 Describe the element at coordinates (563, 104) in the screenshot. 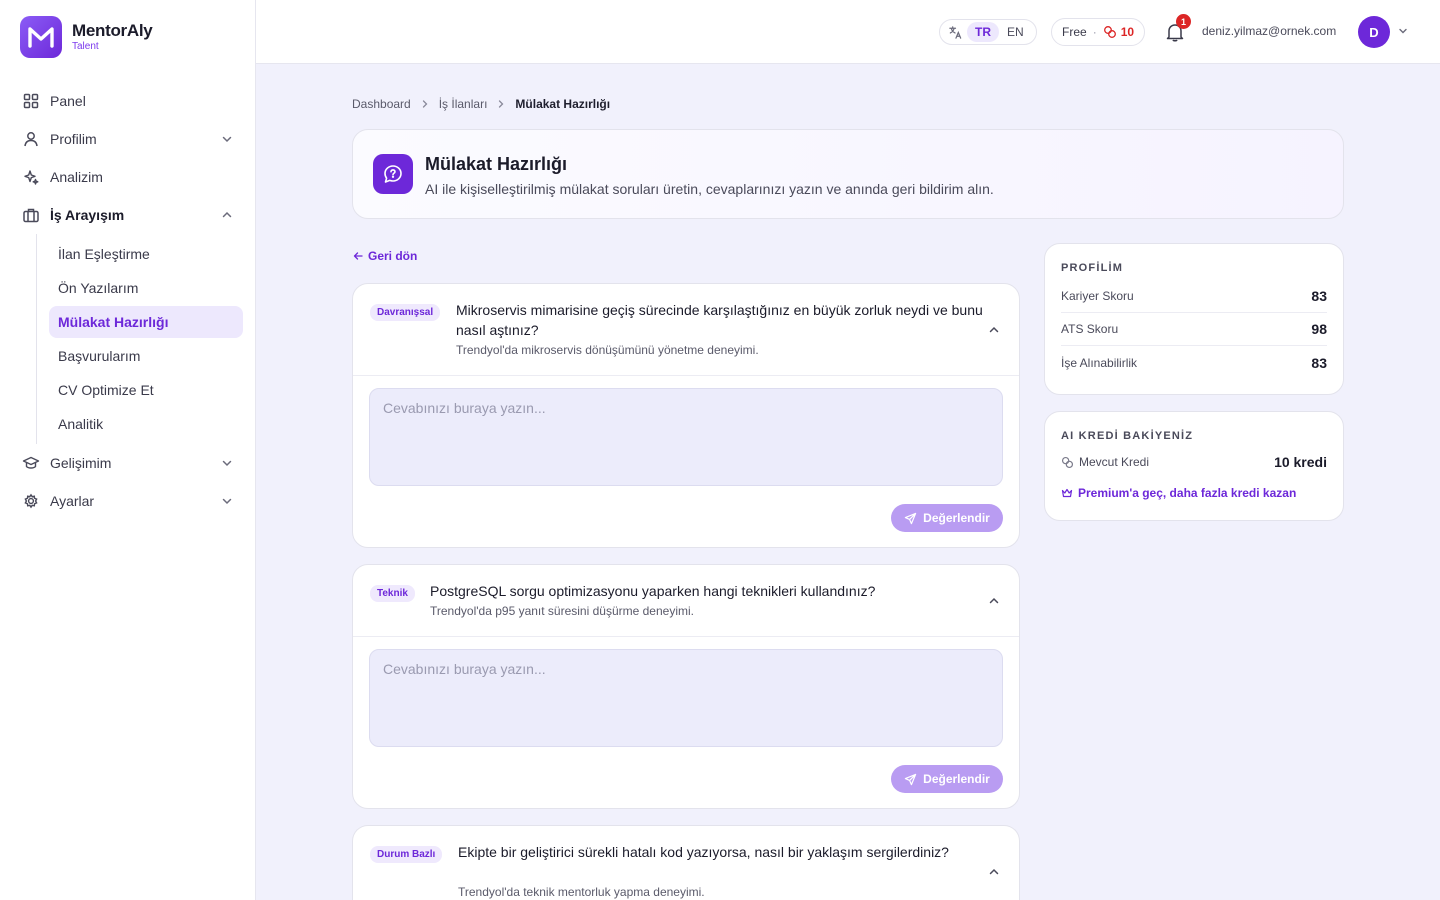

I see `breadcrumb-current: Mülakat Hazırlığı` at that location.